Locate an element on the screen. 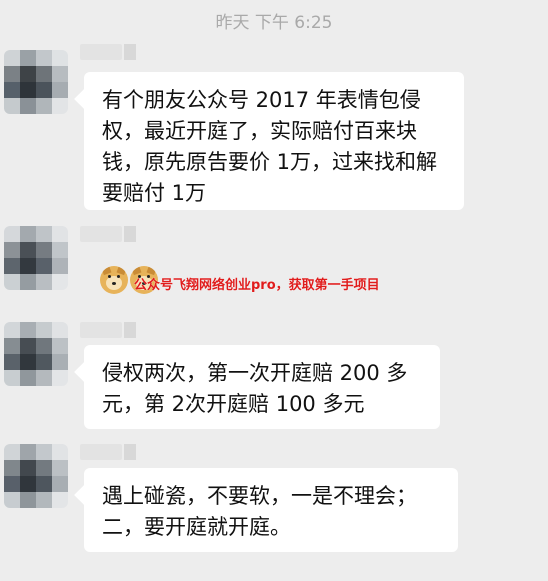 This screenshot has width=548, height=581. doge-face-icon is located at coordinates (114, 280).